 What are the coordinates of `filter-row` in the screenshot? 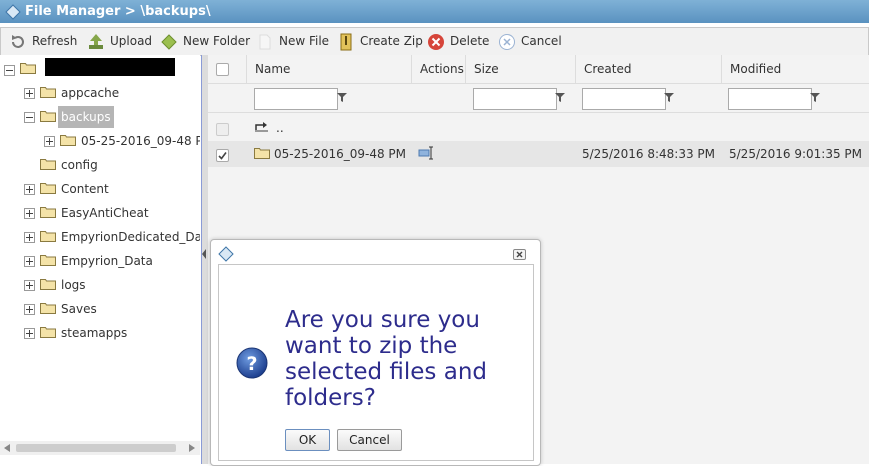 It's located at (538, 98).